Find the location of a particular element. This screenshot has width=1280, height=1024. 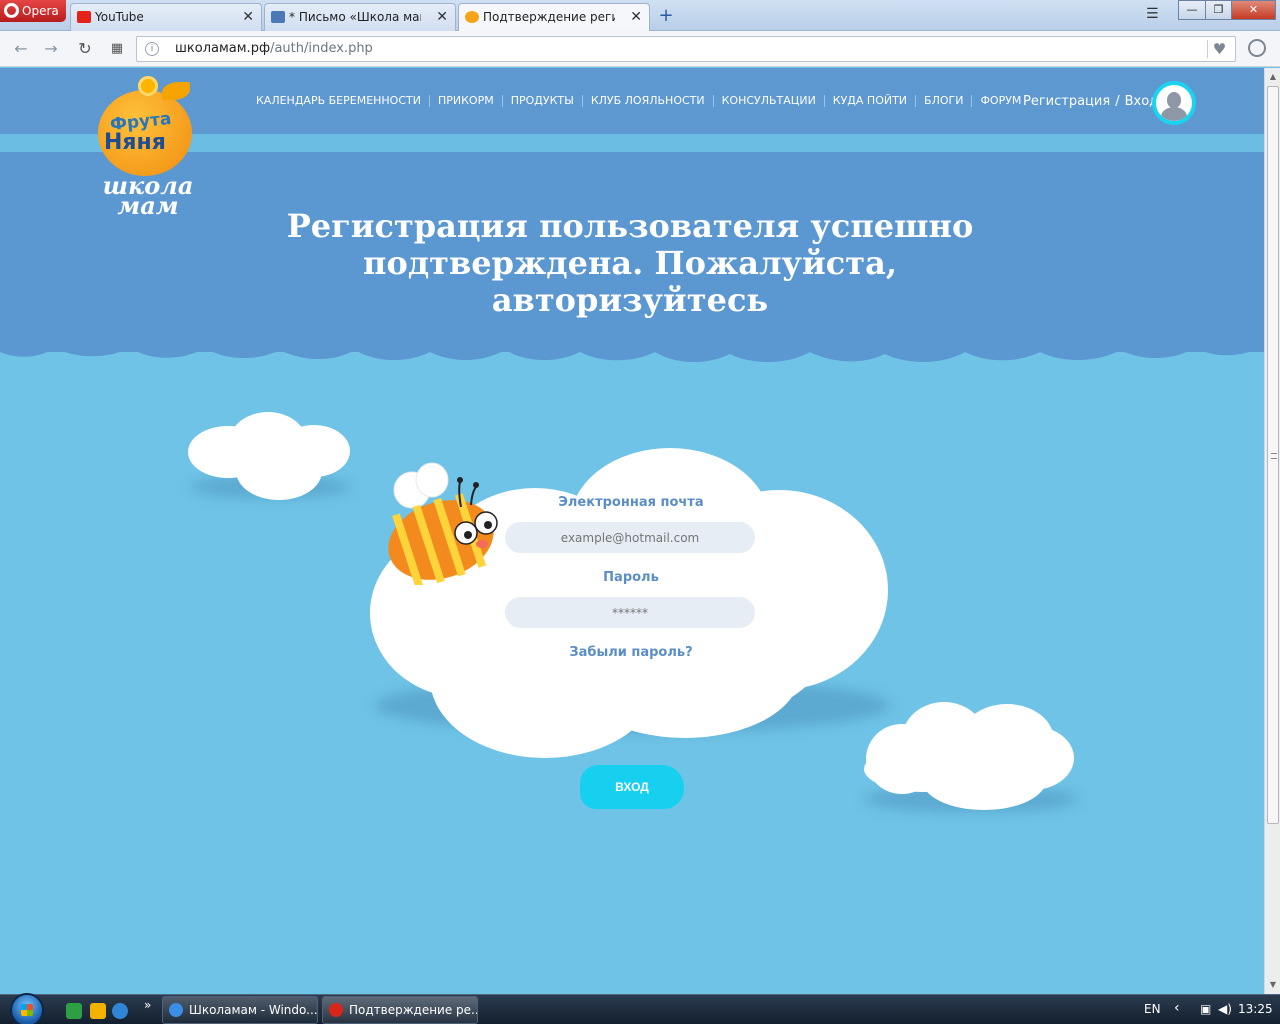

address-url: школамам.рф/auth/index.php is located at coordinates (274, 48).